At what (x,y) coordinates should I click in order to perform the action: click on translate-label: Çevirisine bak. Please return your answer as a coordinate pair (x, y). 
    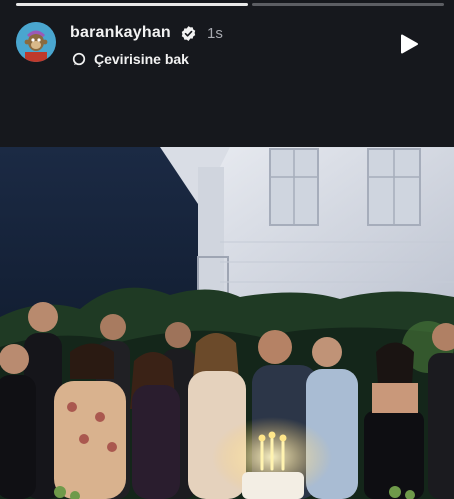
    Looking at the image, I should click on (141, 59).